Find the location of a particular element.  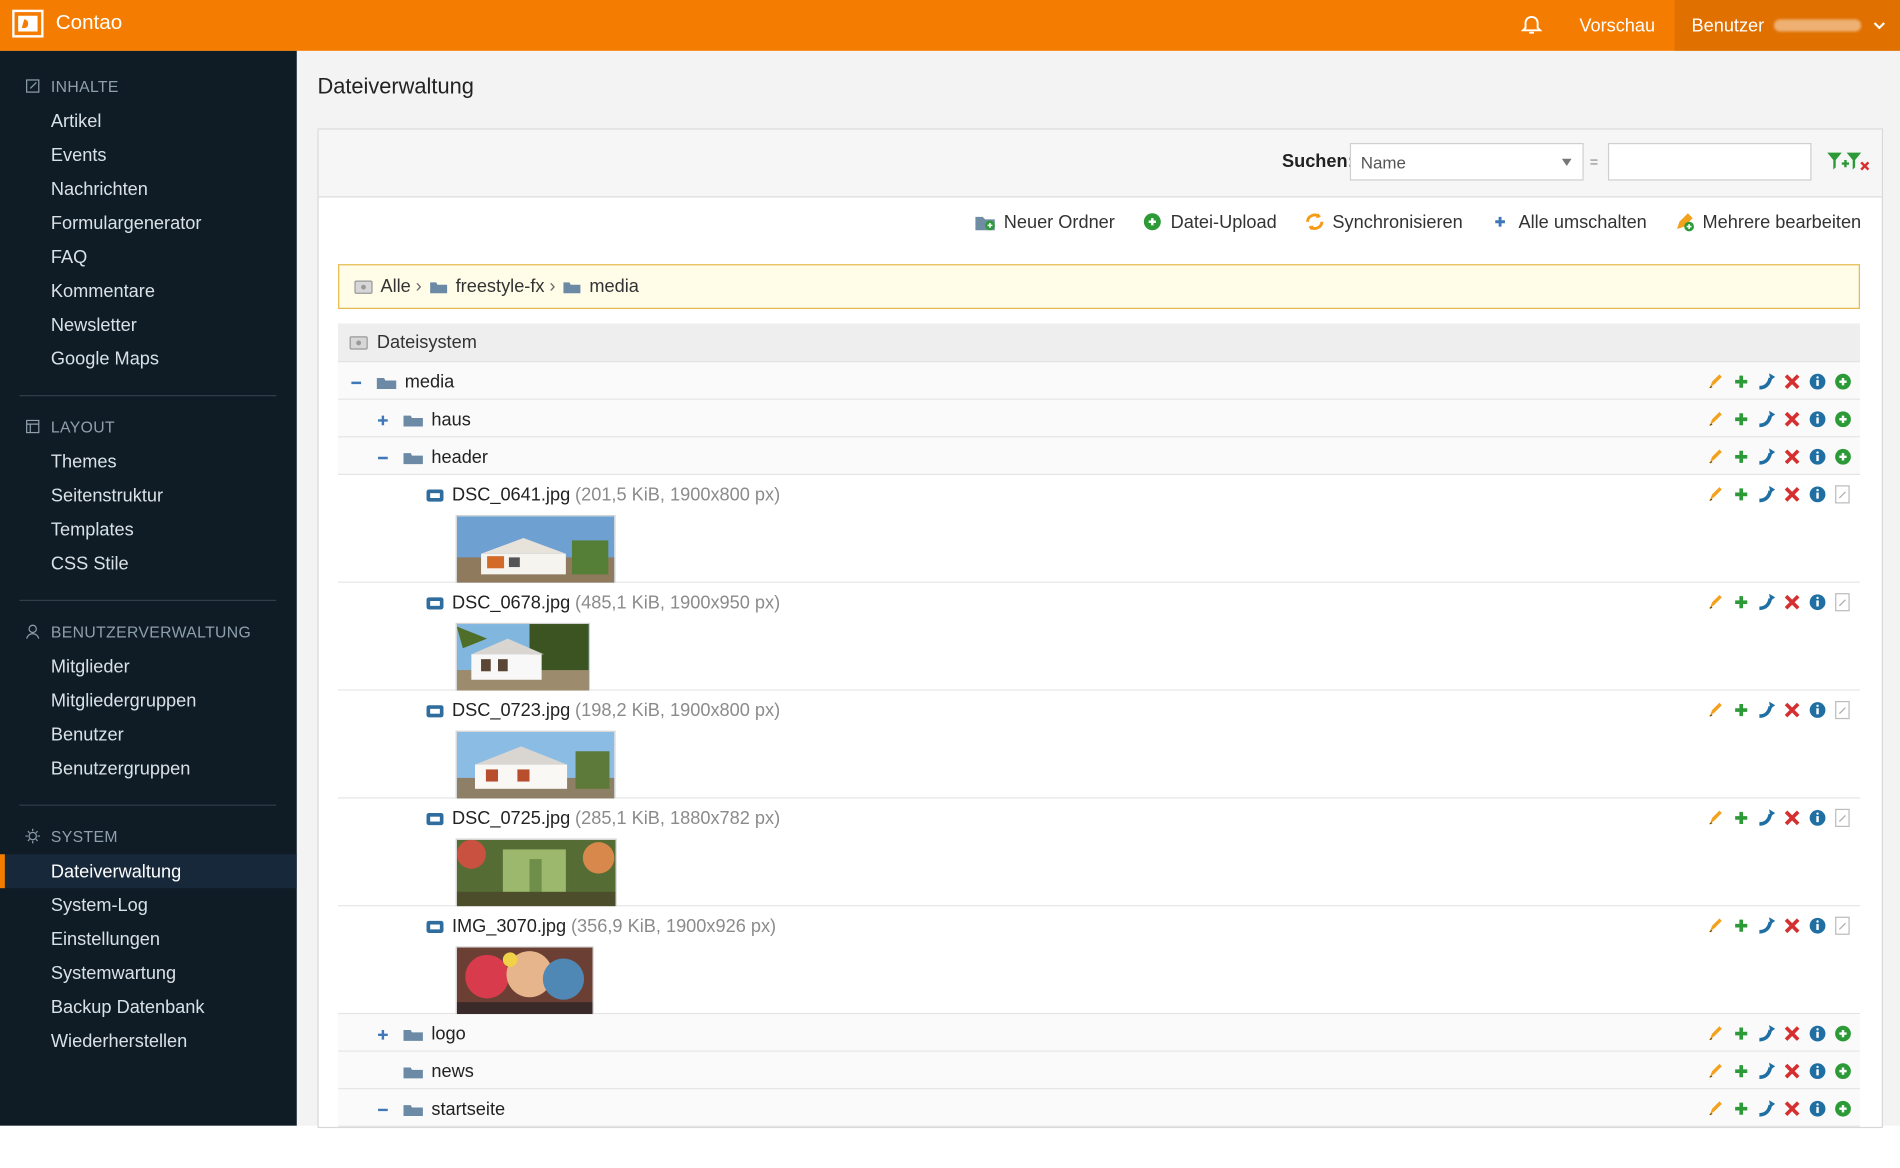

sidebar-item-newsletter: Newsletter is located at coordinates (148, 325).